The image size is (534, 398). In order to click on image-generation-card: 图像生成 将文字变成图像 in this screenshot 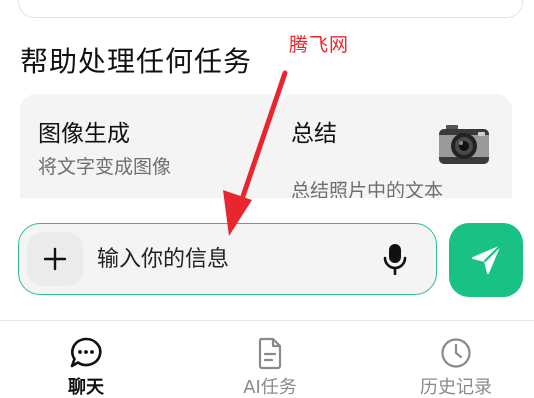, I will do `click(151, 146)`.